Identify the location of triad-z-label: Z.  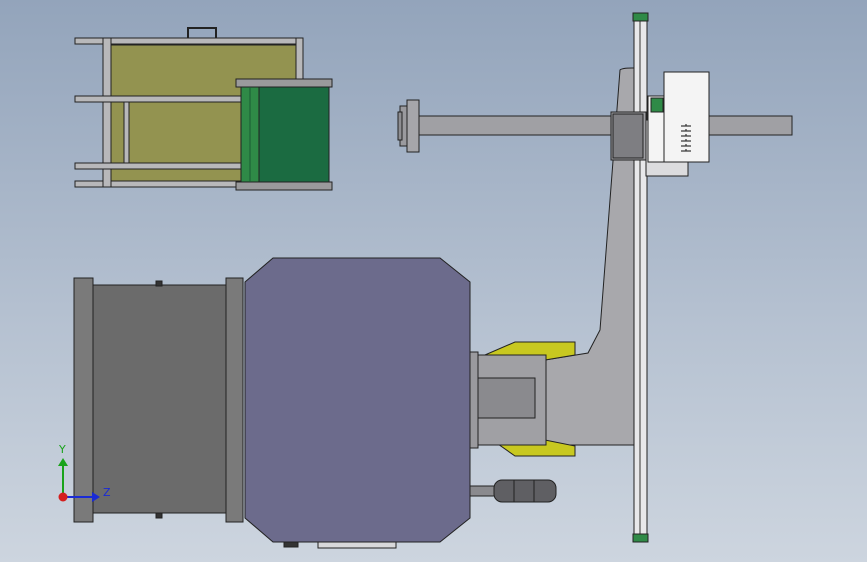
(107, 492).